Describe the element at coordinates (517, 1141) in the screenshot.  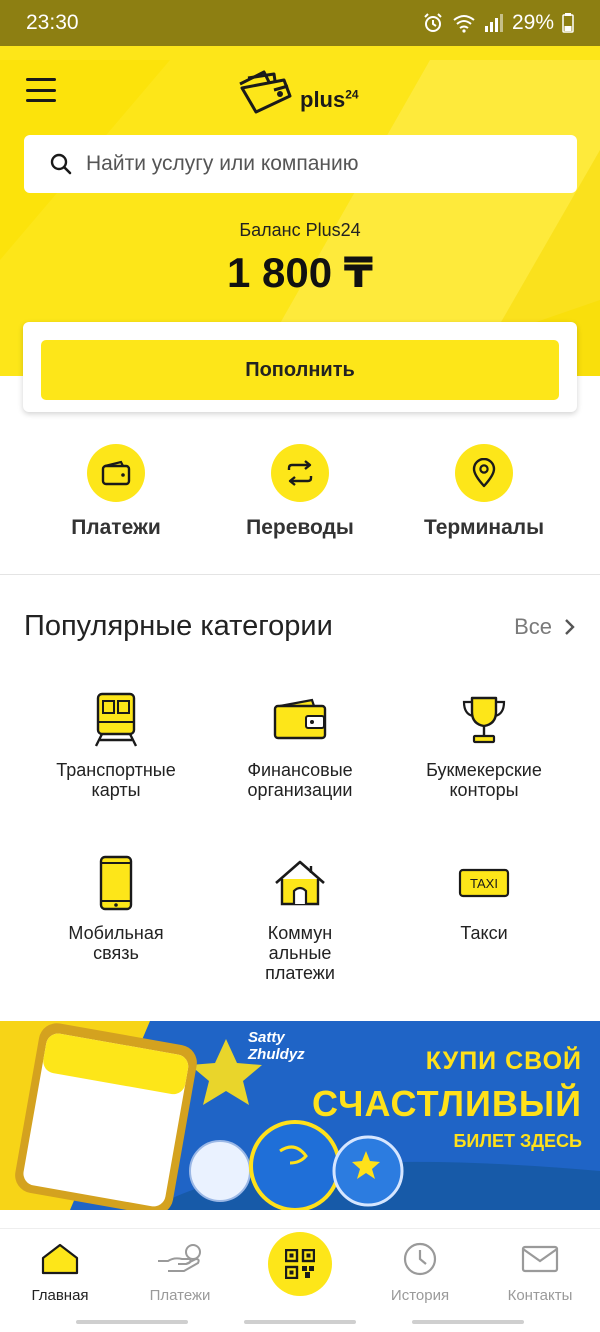
I see `banner-promo-line: БИЛЕТ ЗДЕСЬ` at that location.